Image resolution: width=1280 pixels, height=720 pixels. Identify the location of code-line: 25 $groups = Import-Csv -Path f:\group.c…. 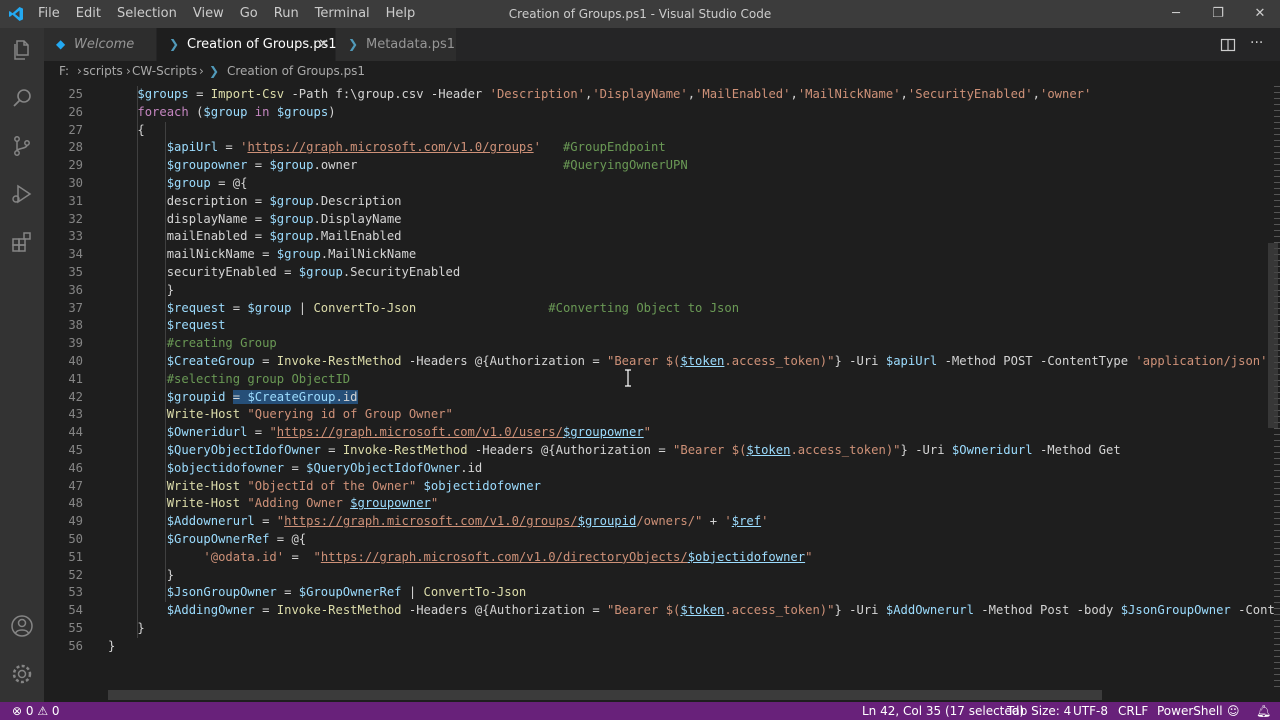
(659, 95).